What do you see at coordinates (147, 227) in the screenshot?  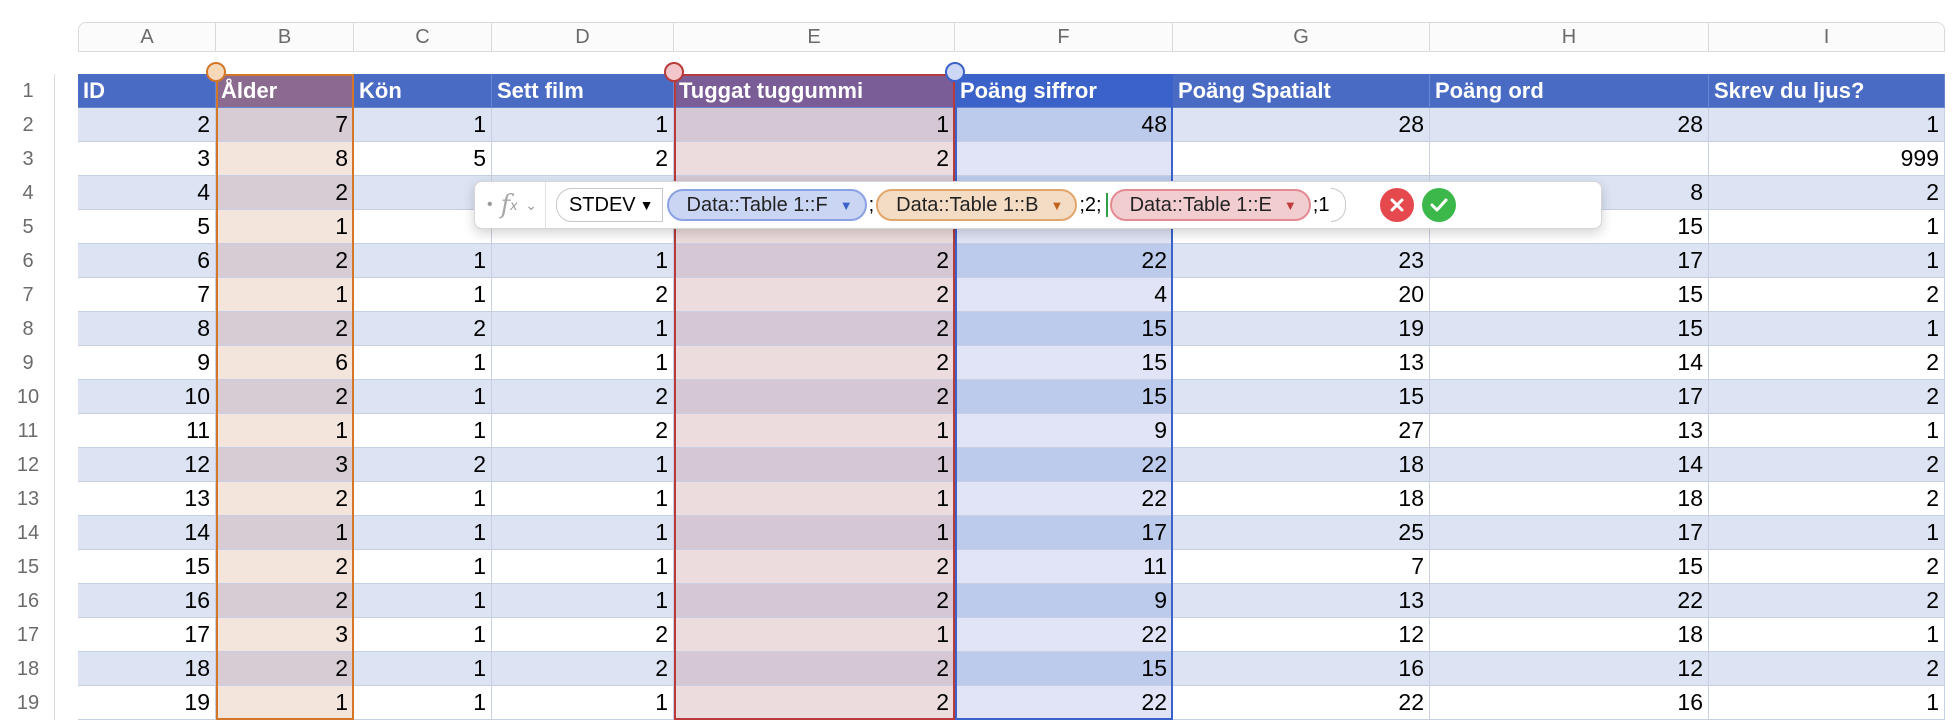 I see `table-cell: 5` at bounding box center [147, 227].